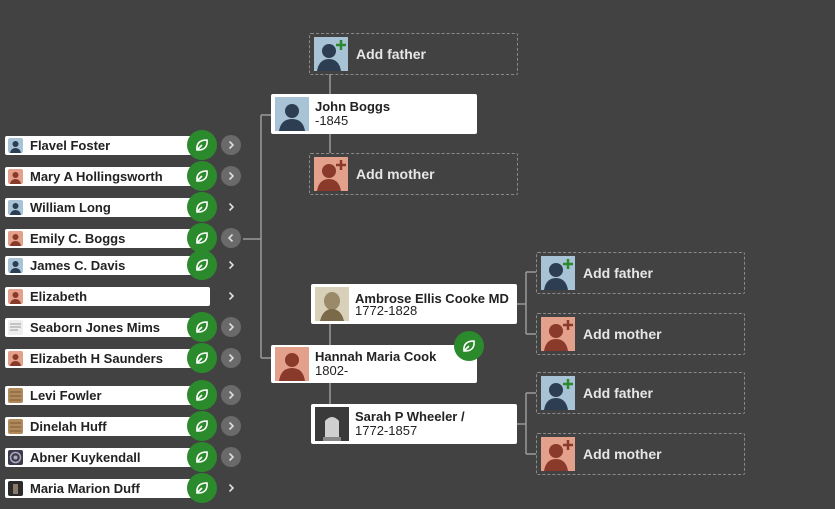  Describe the element at coordinates (107, 296) in the screenshot. I see `list-item: Elizabeth` at that location.